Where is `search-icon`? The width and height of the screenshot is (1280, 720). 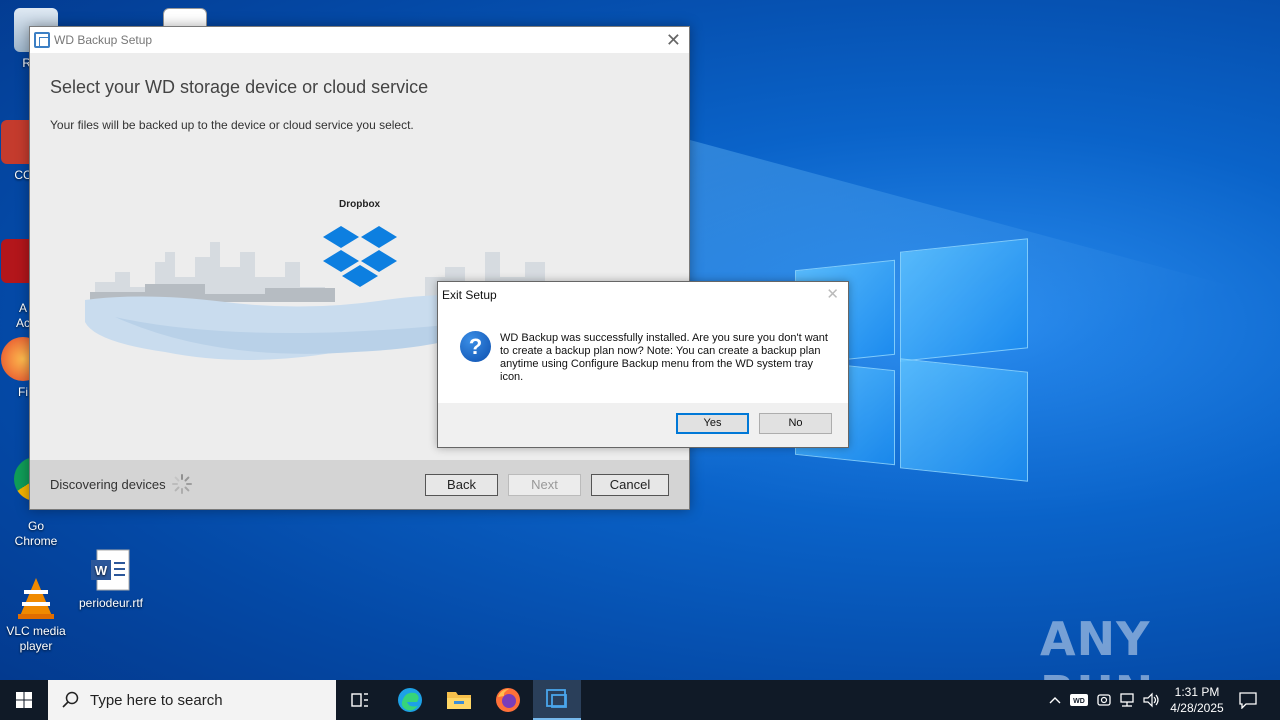 search-icon is located at coordinates (70, 699).